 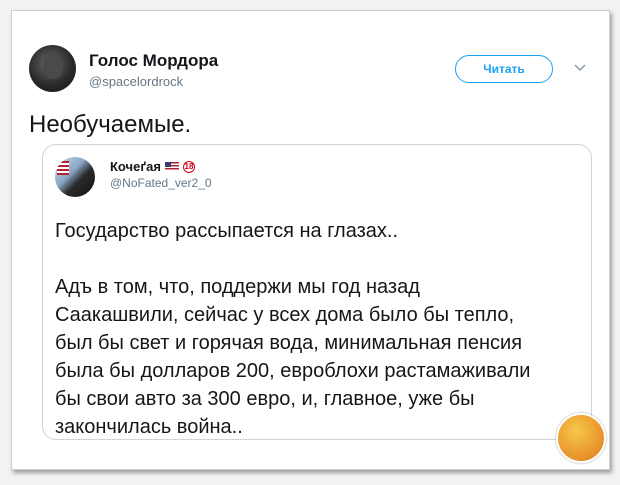 What do you see at coordinates (153, 61) in the screenshot?
I see `author-name: Голос Мордора` at bounding box center [153, 61].